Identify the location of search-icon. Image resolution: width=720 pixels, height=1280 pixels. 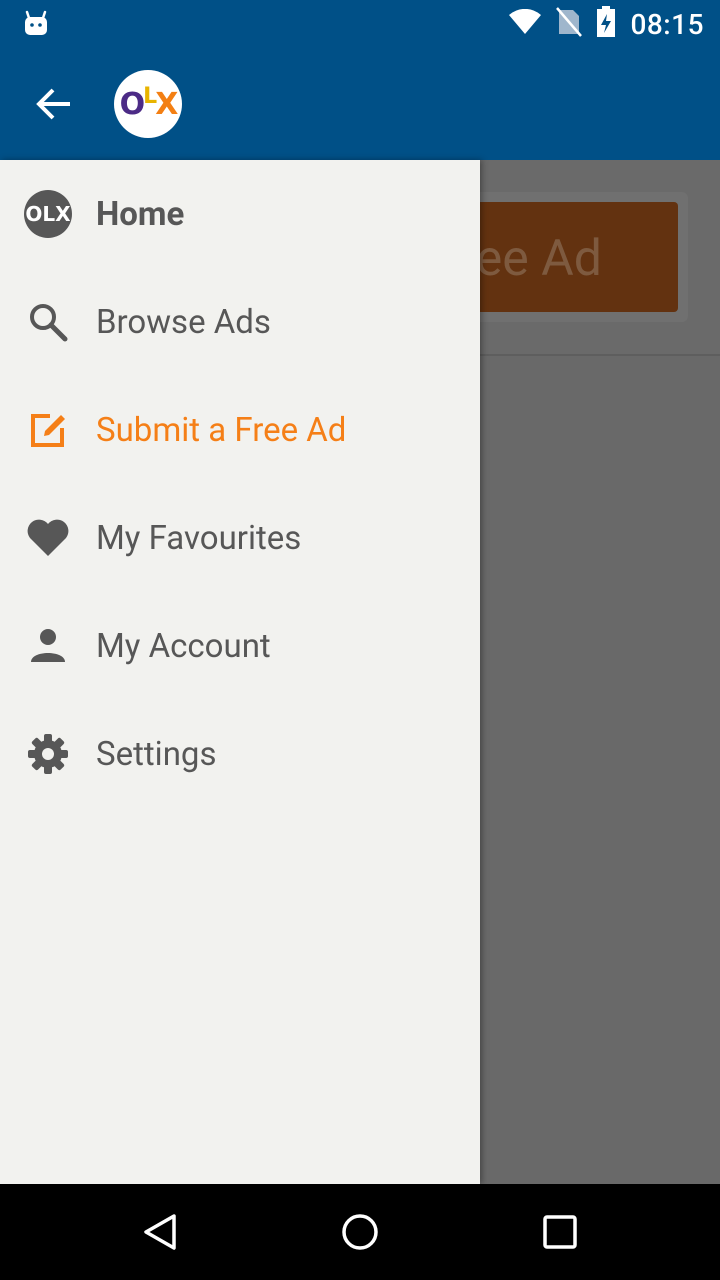
(48, 322).